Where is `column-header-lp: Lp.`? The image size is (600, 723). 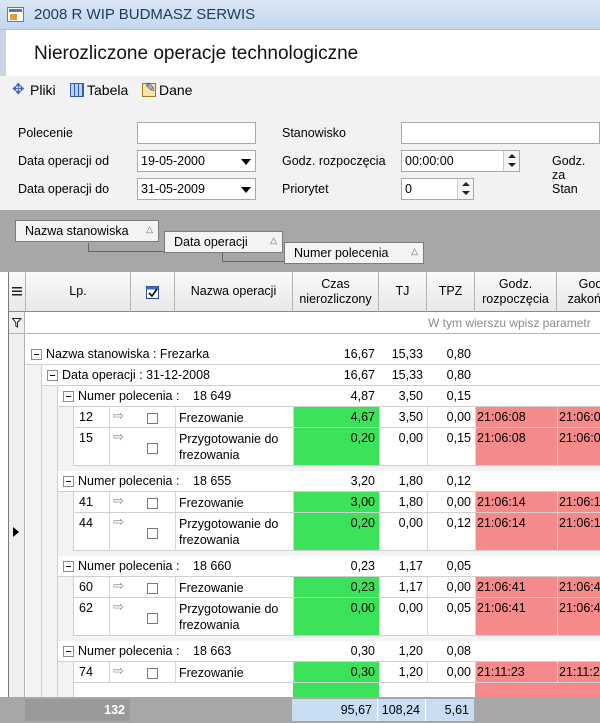
column-header-lp: Lp. is located at coordinates (78, 292).